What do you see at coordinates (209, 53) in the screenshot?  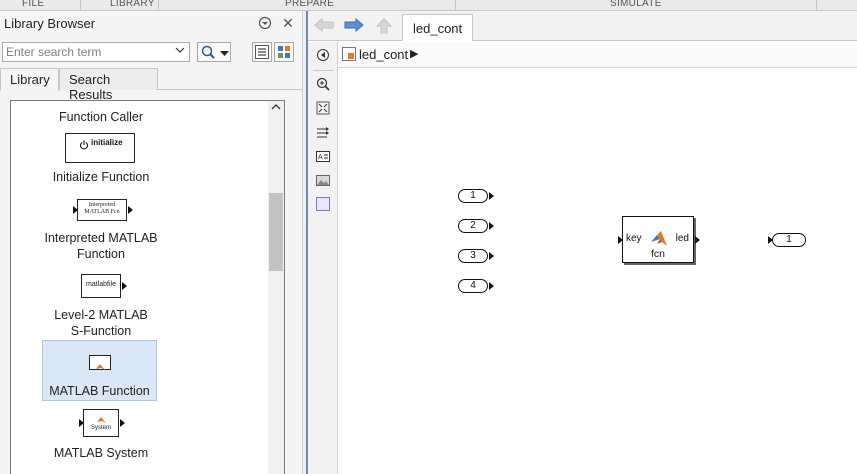 I see `search-icon` at bounding box center [209, 53].